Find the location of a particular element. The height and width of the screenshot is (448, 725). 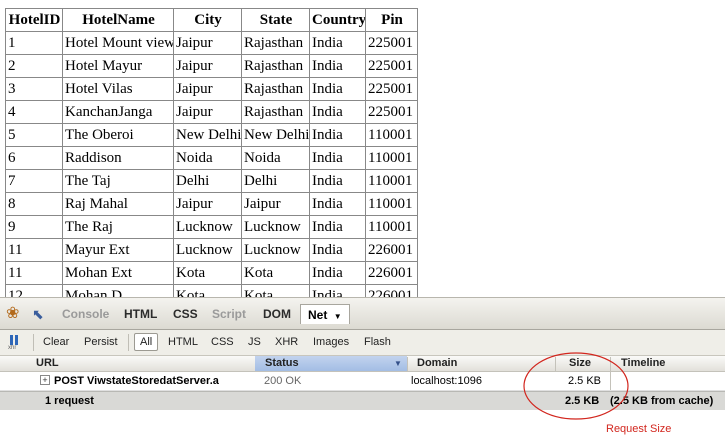

firebug-bug-icon: ❀ is located at coordinates (15, 314).